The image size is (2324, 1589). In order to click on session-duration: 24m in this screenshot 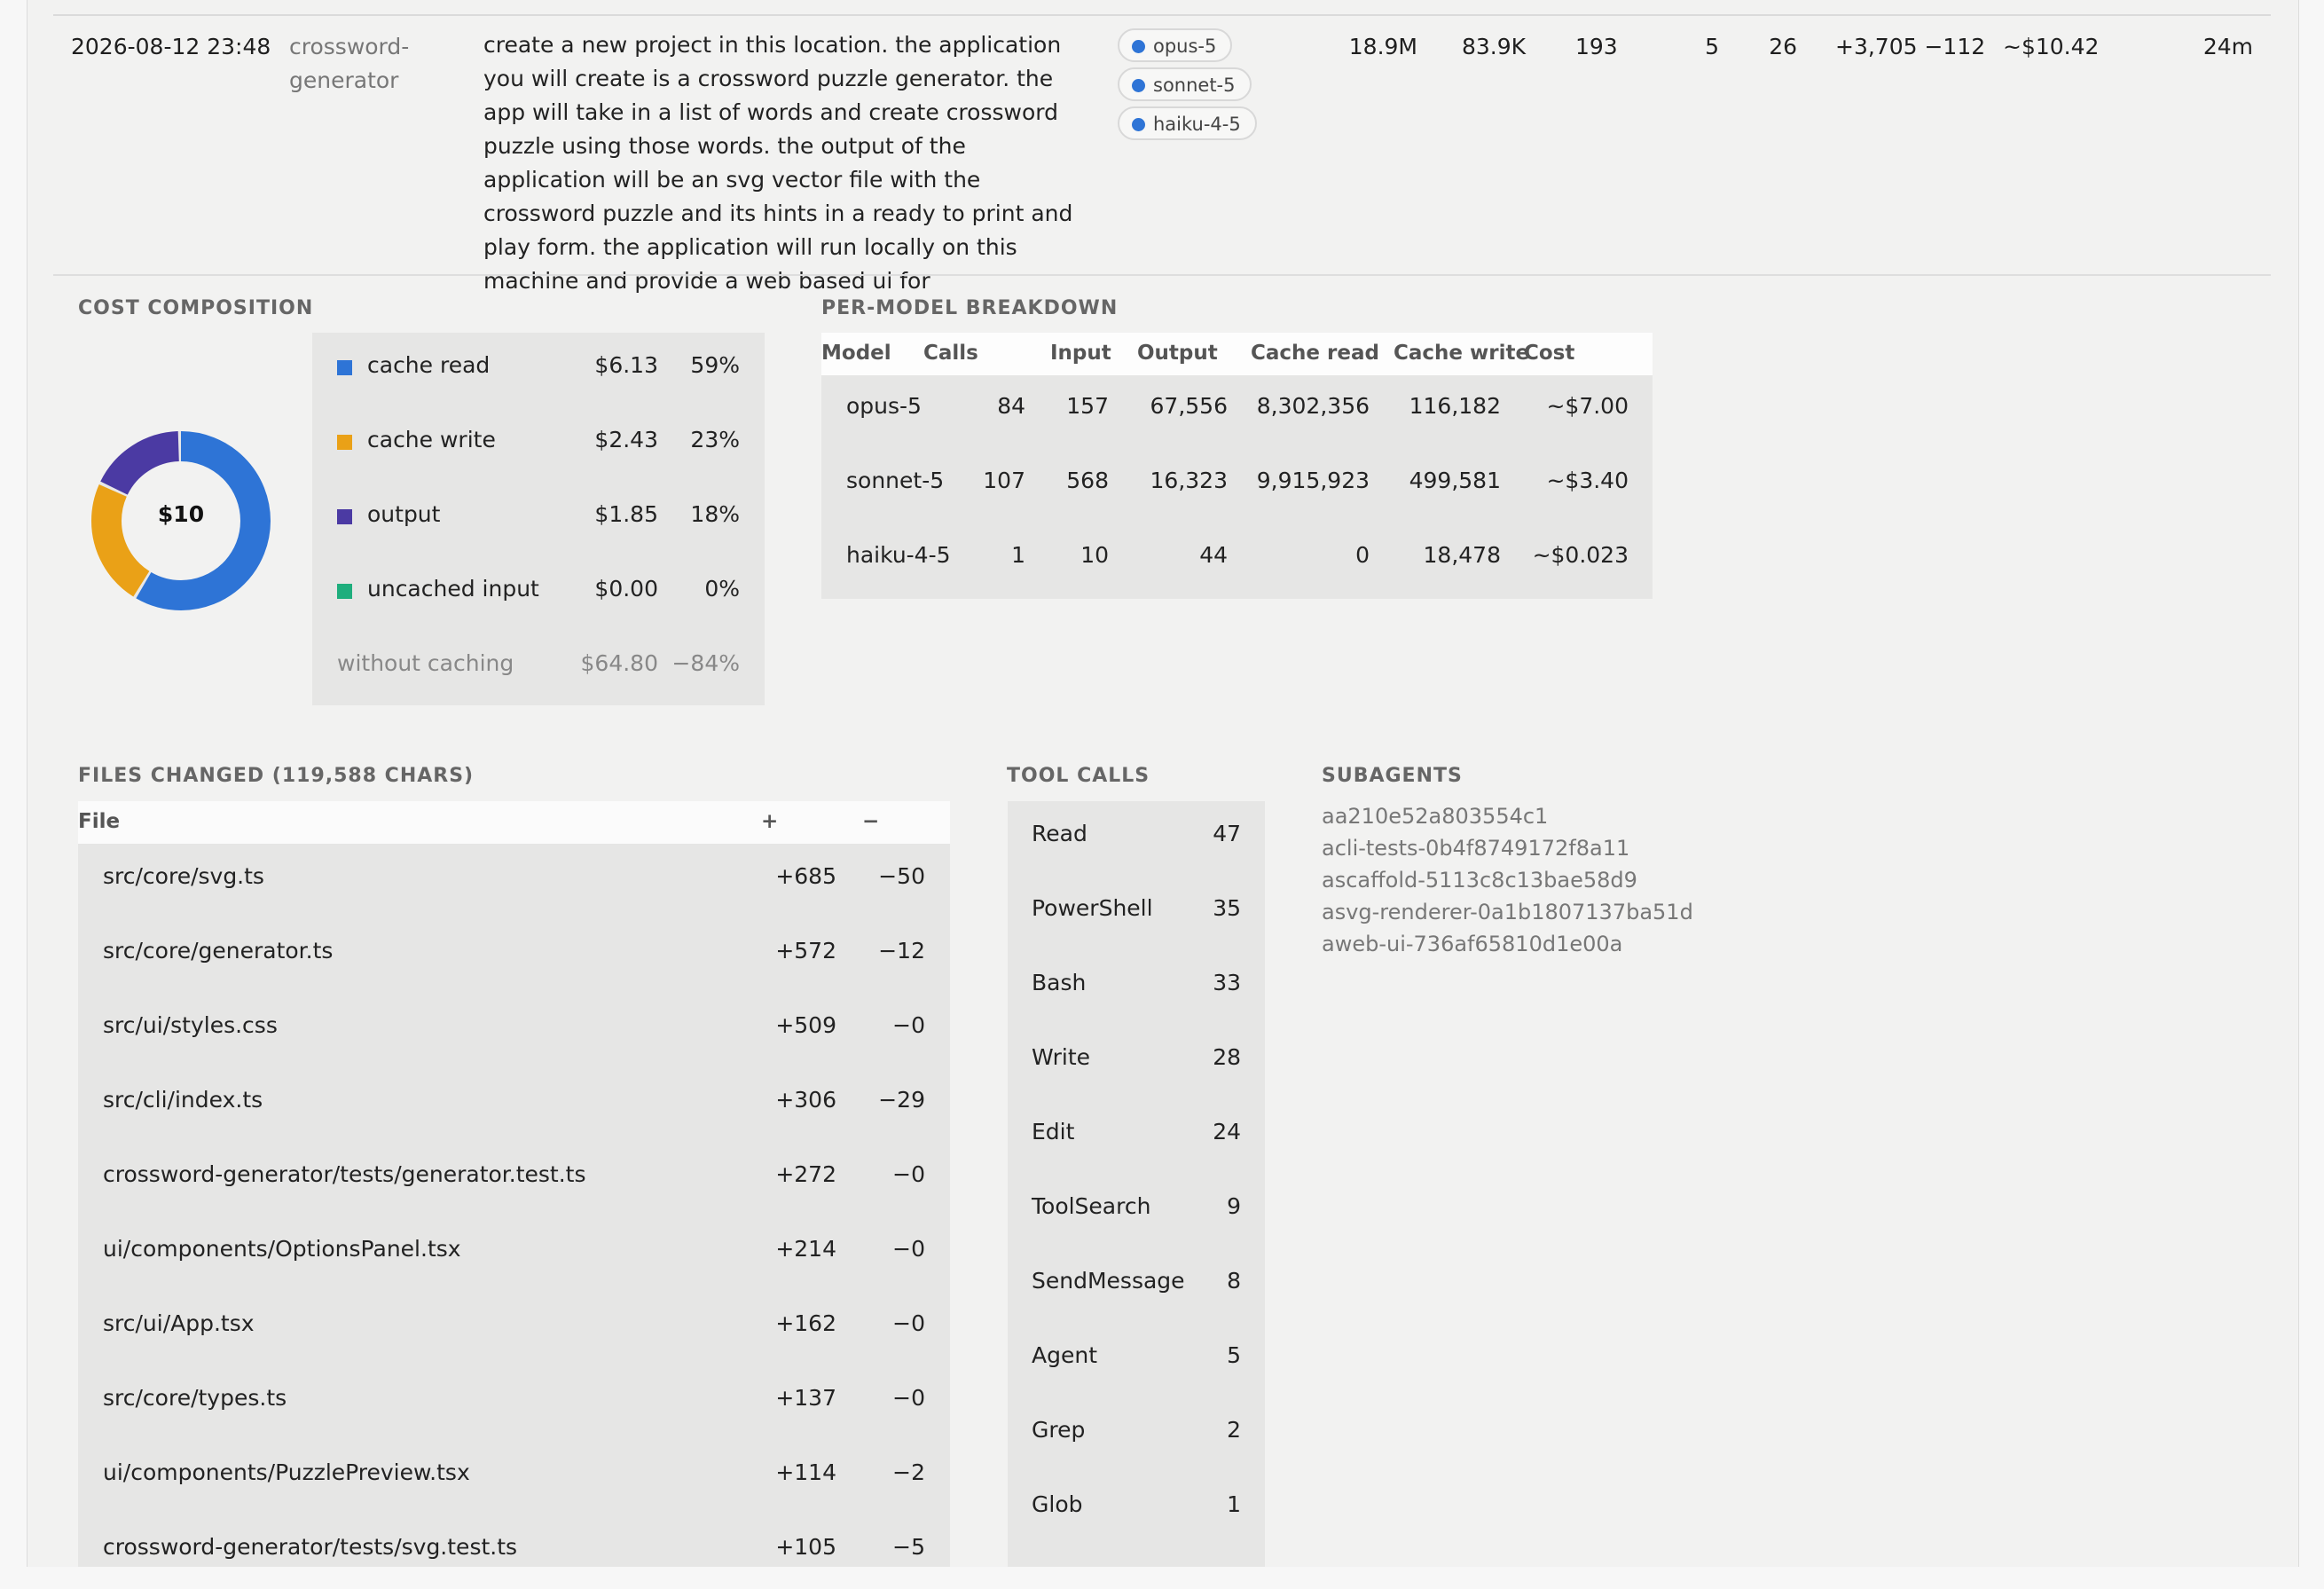, I will do `click(2227, 46)`.